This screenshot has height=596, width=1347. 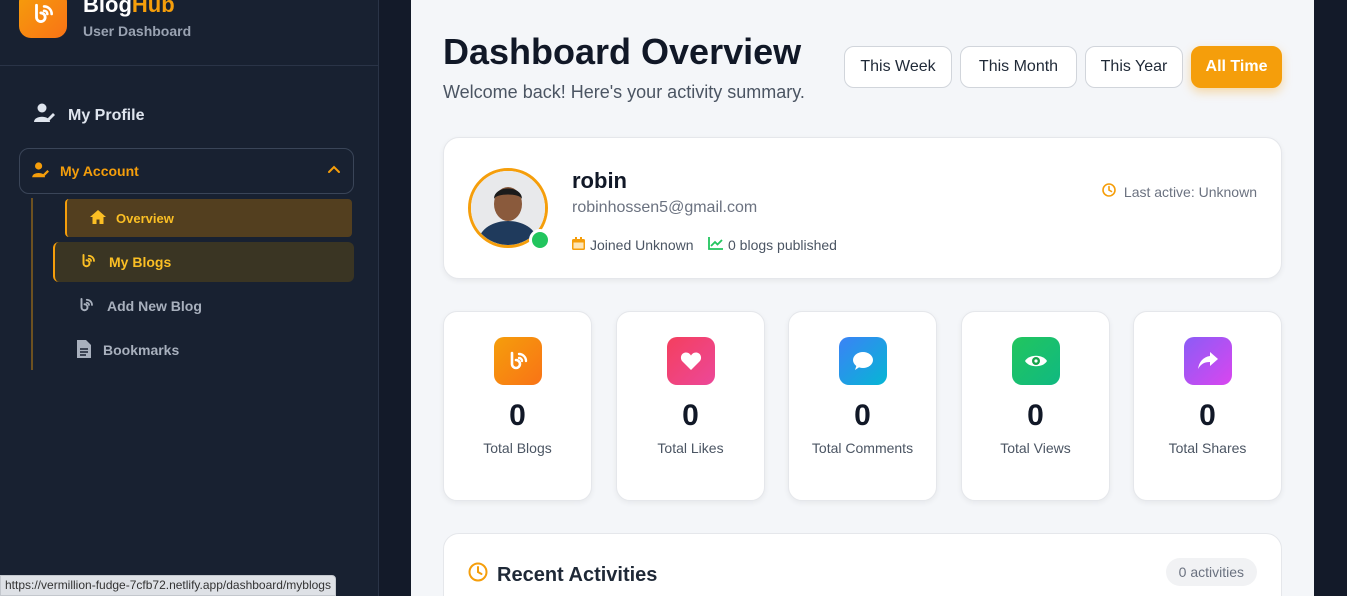 What do you see at coordinates (540, 240) in the screenshot?
I see `online-status-indicator` at bounding box center [540, 240].